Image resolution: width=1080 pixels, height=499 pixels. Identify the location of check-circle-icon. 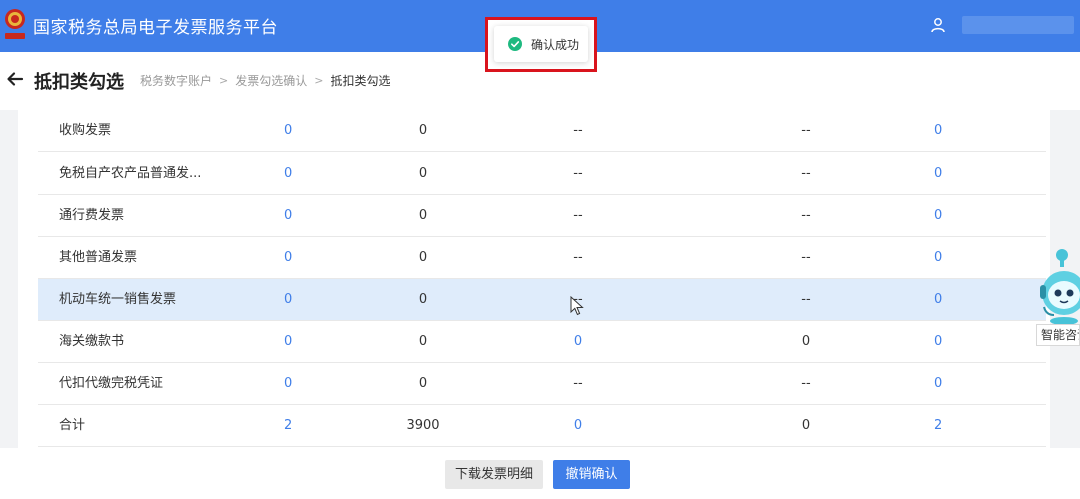
(515, 44).